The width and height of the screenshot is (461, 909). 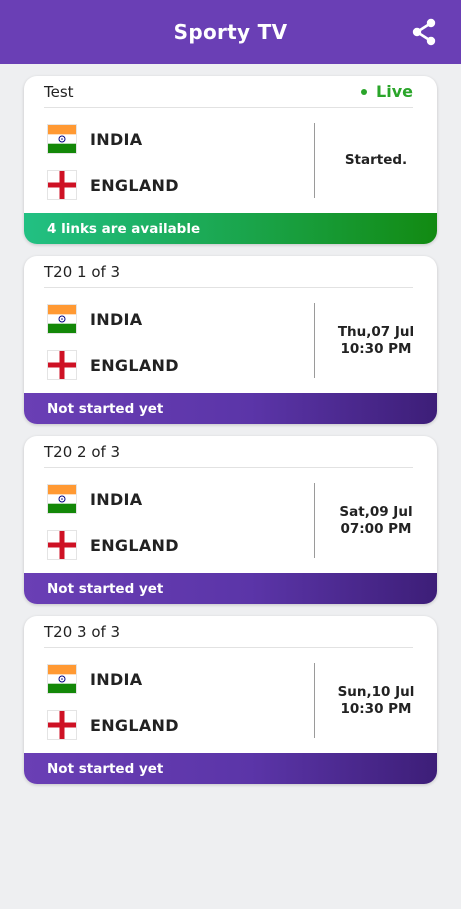 I want to click on share-icon, so click(x=424, y=32).